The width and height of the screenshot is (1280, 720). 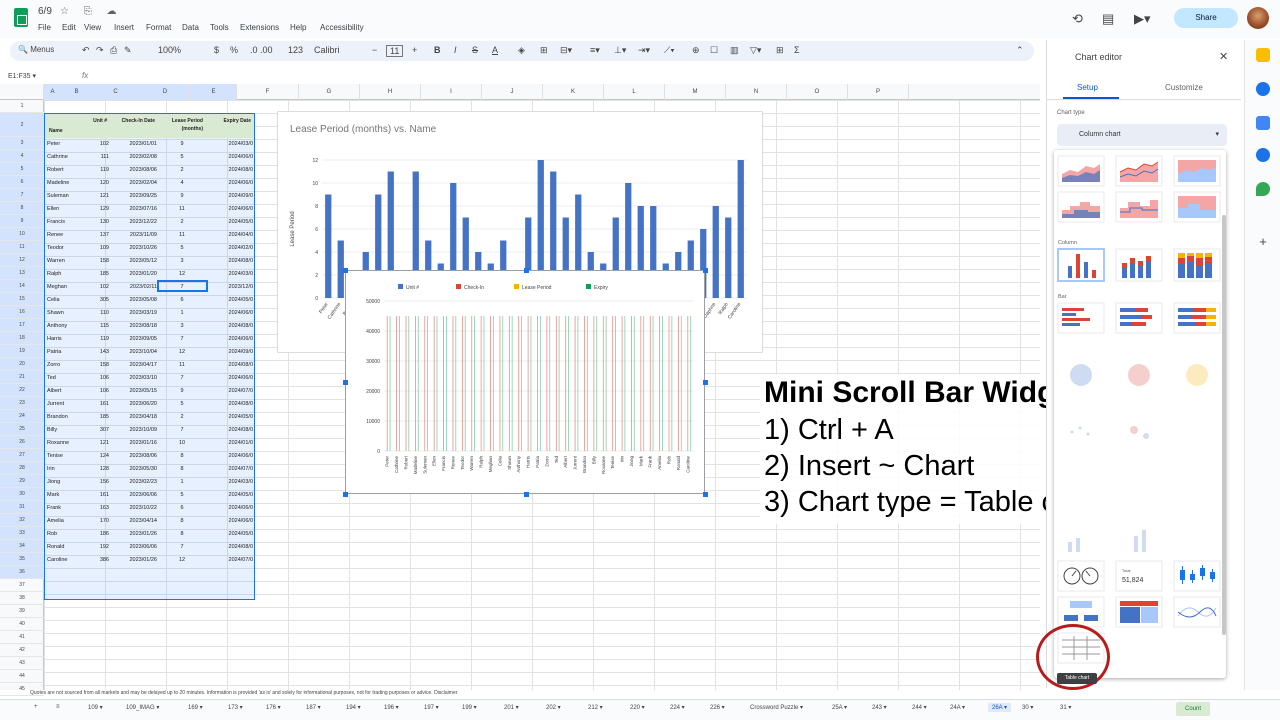 What do you see at coordinates (1263, 123) in the screenshot?
I see `tasks-icon` at bounding box center [1263, 123].